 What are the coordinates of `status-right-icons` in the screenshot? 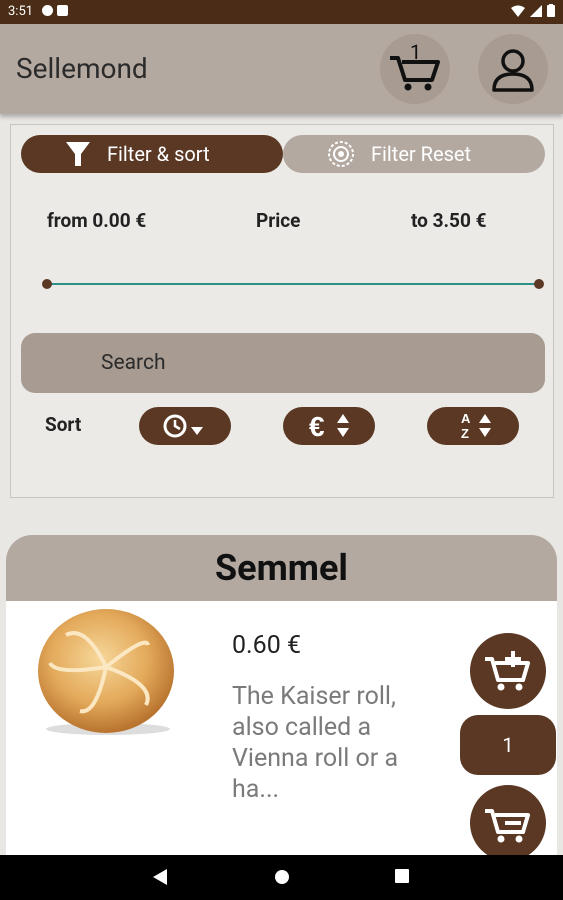 It's located at (533, 10).